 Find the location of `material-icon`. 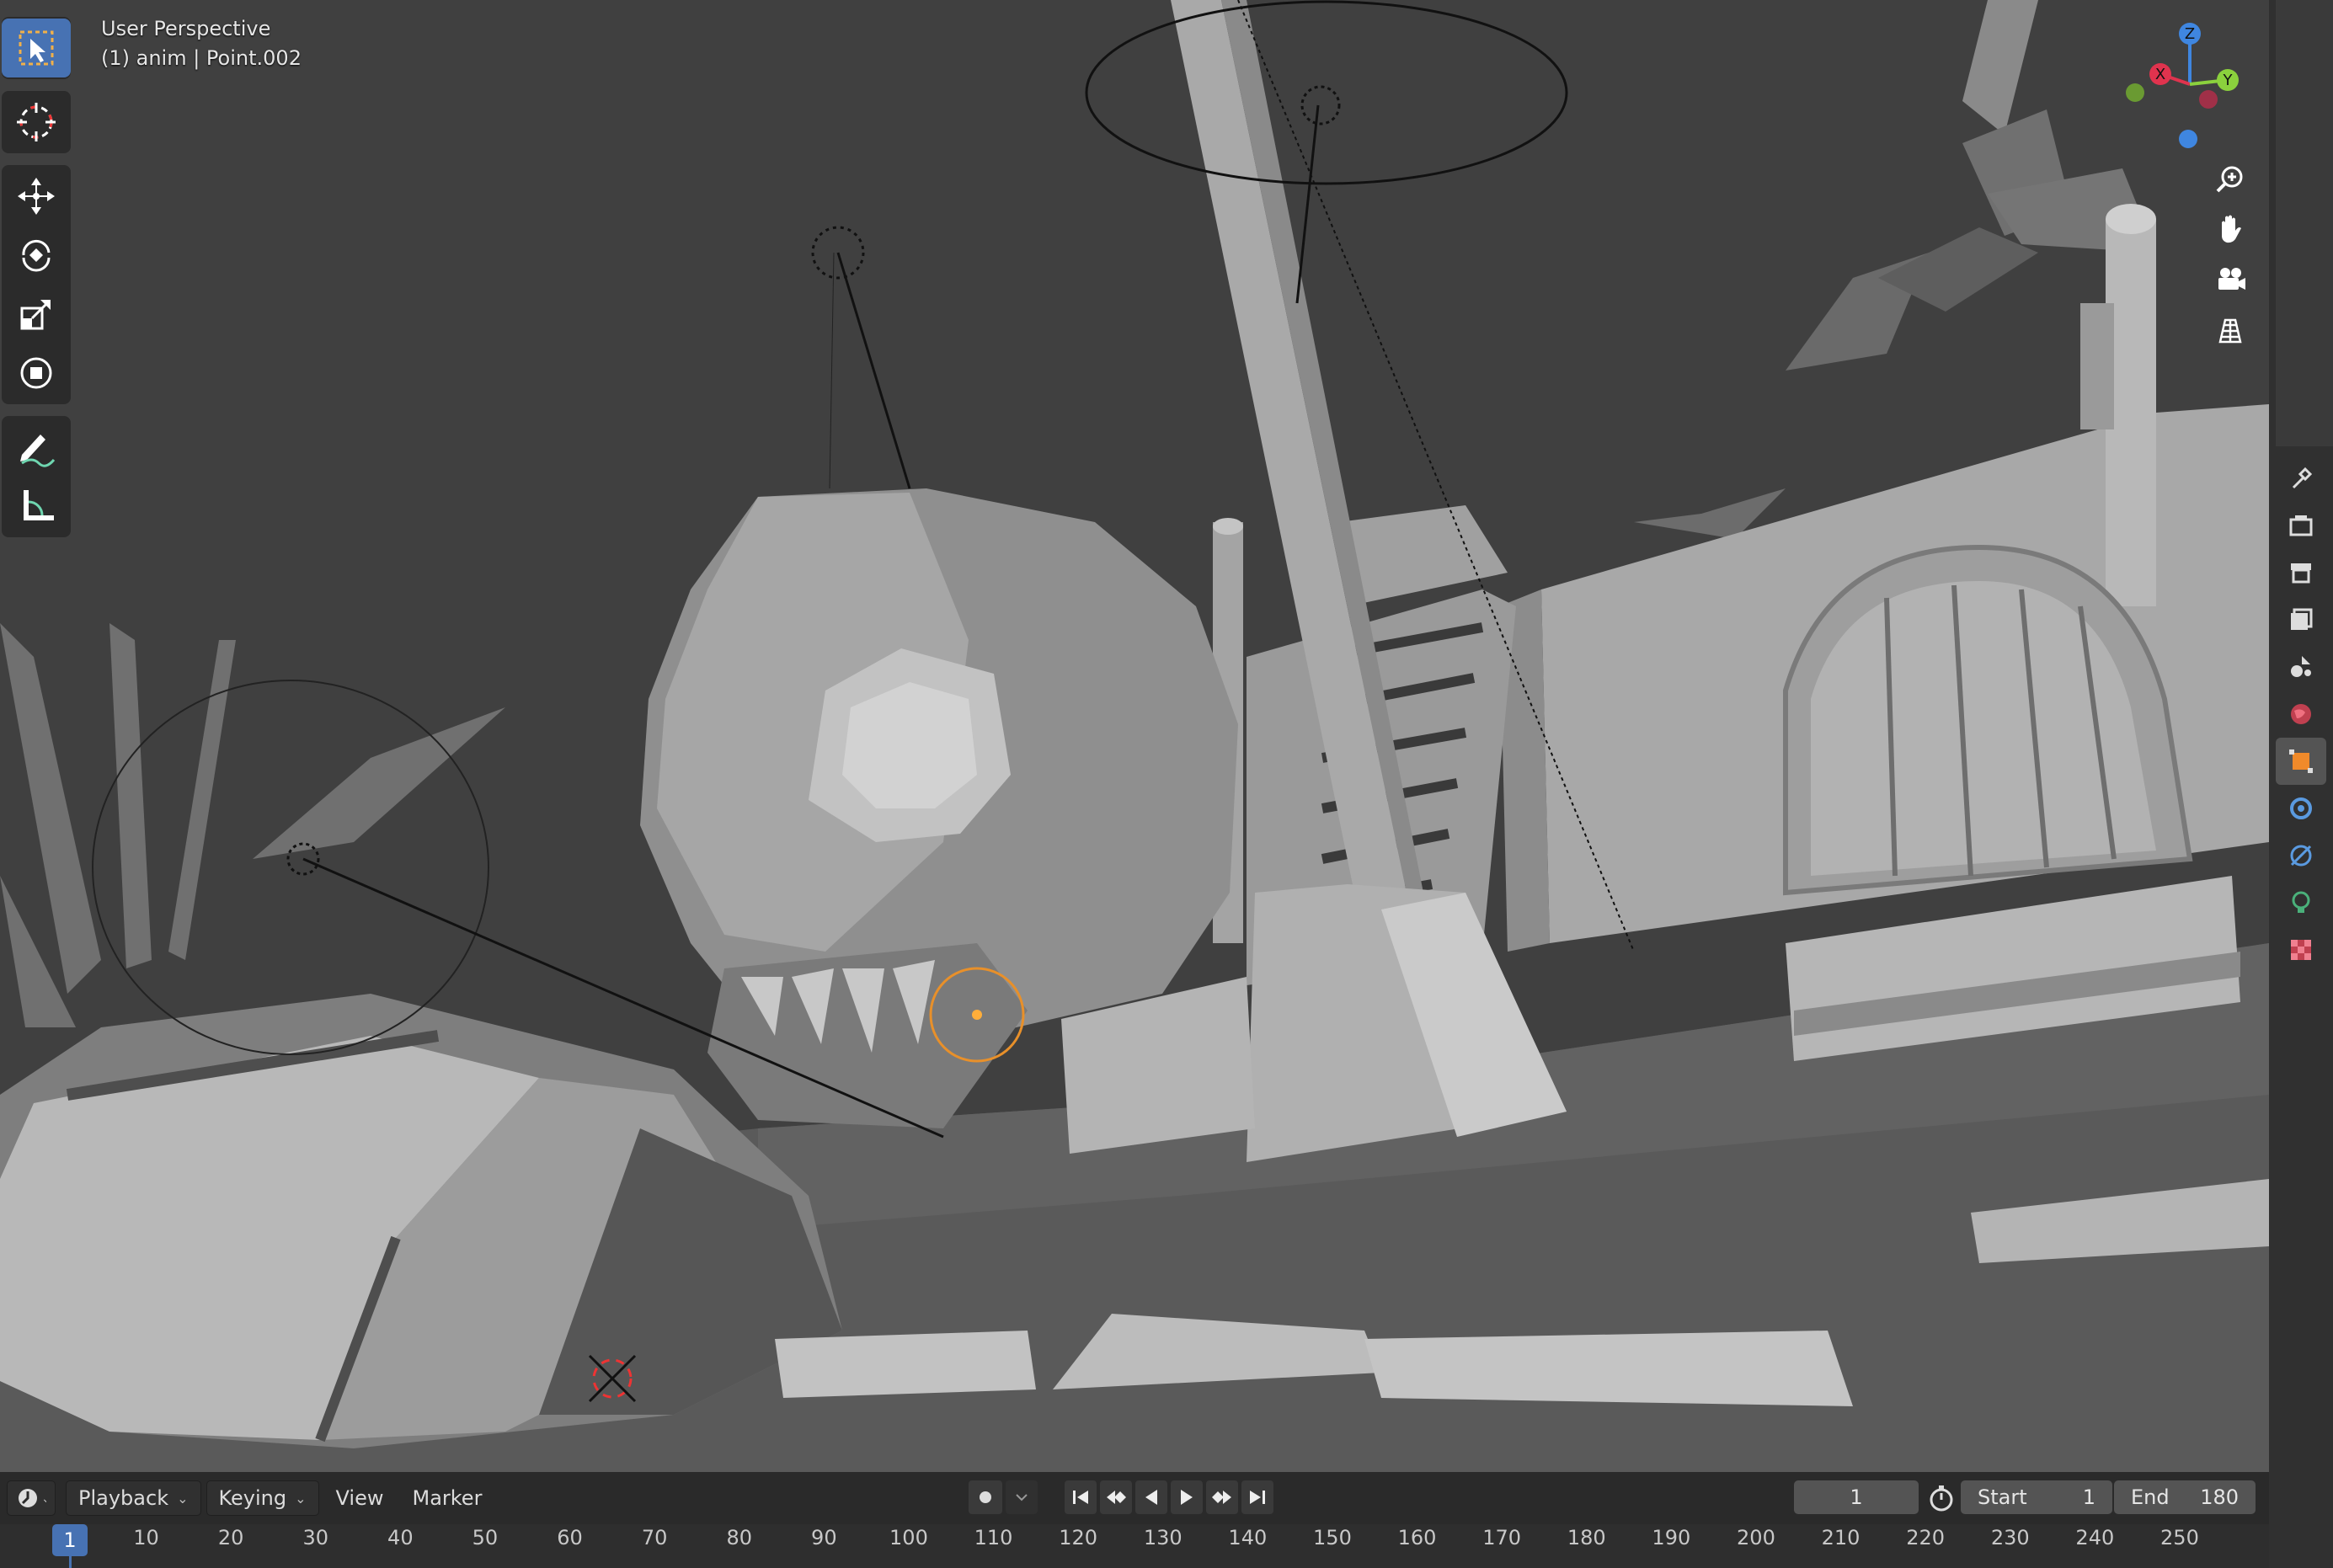

material-icon is located at coordinates (2301, 950).